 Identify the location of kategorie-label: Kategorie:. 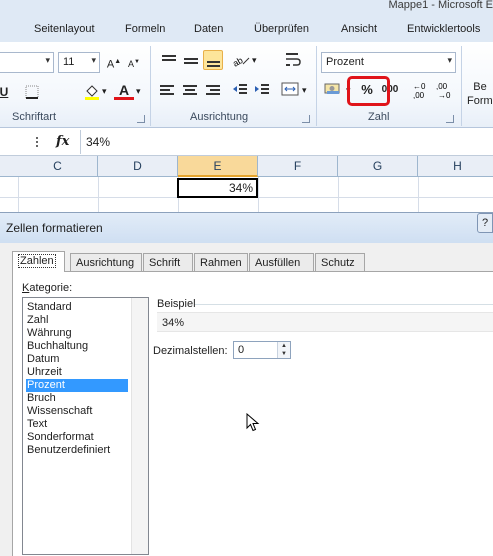
(47, 288).